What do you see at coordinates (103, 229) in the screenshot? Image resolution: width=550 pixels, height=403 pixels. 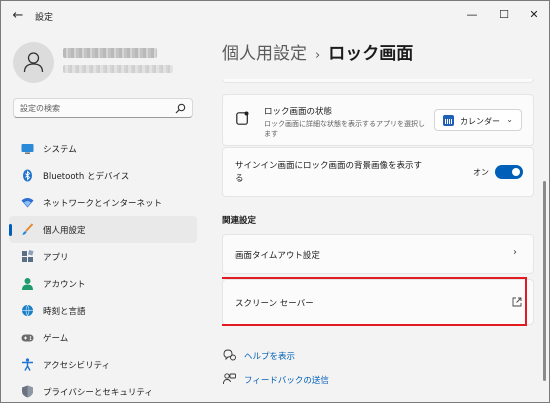 I see `sidebar-item-personalization: 個人用設定` at bounding box center [103, 229].